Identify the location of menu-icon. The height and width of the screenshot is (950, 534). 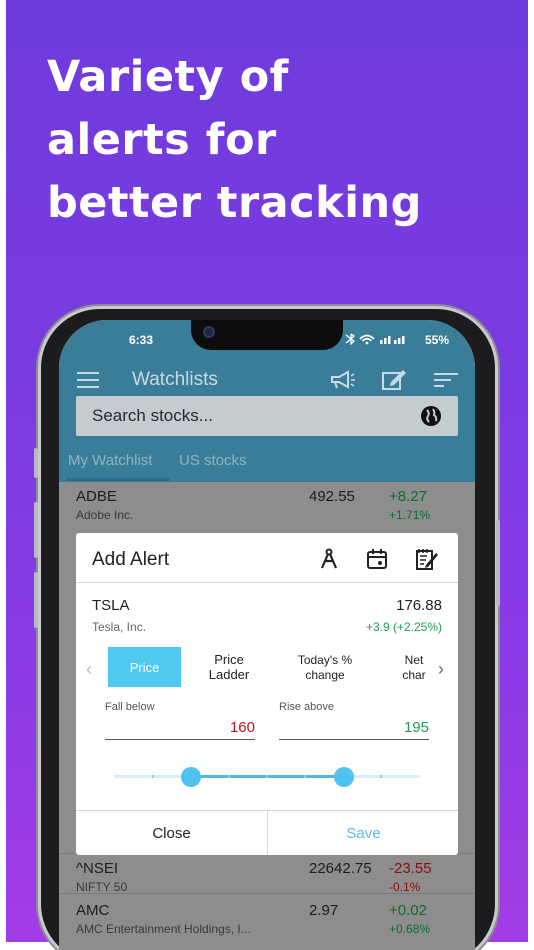
(88, 380).